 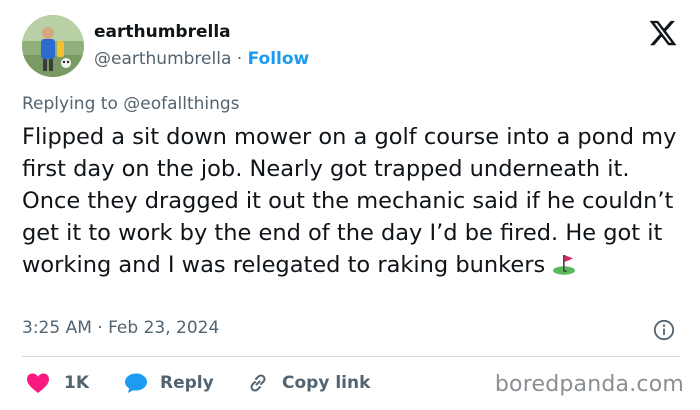 I want to click on like-button: 1K, so click(x=57, y=383).